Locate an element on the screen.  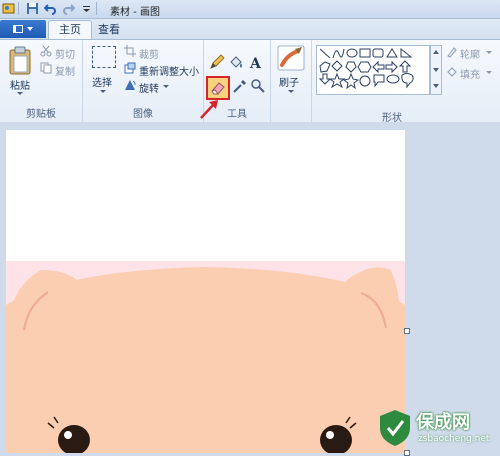
rotate-icon is located at coordinates (130, 85).